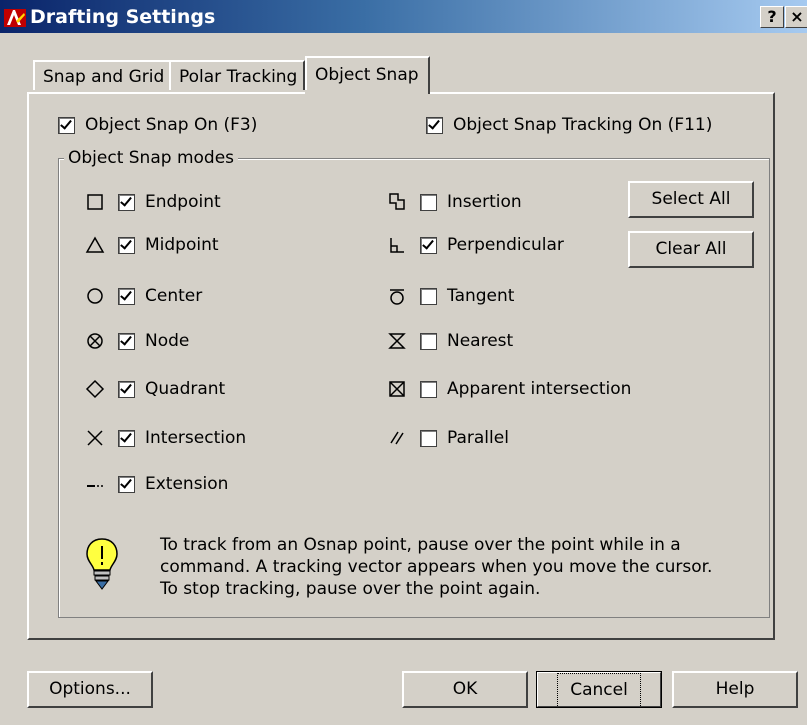 Image resolution: width=807 pixels, height=725 pixels. Describe the element at coordinates (171, 125) in the screenshot. I see `object-snap-on-label: Object Snap On (F3)` at that location.